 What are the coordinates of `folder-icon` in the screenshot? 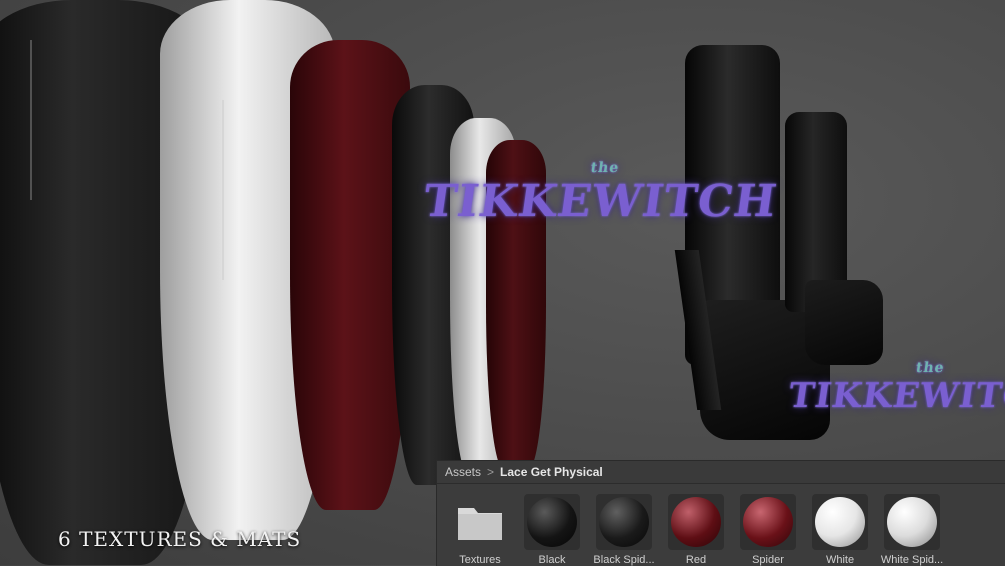 It's located at (480, 522).